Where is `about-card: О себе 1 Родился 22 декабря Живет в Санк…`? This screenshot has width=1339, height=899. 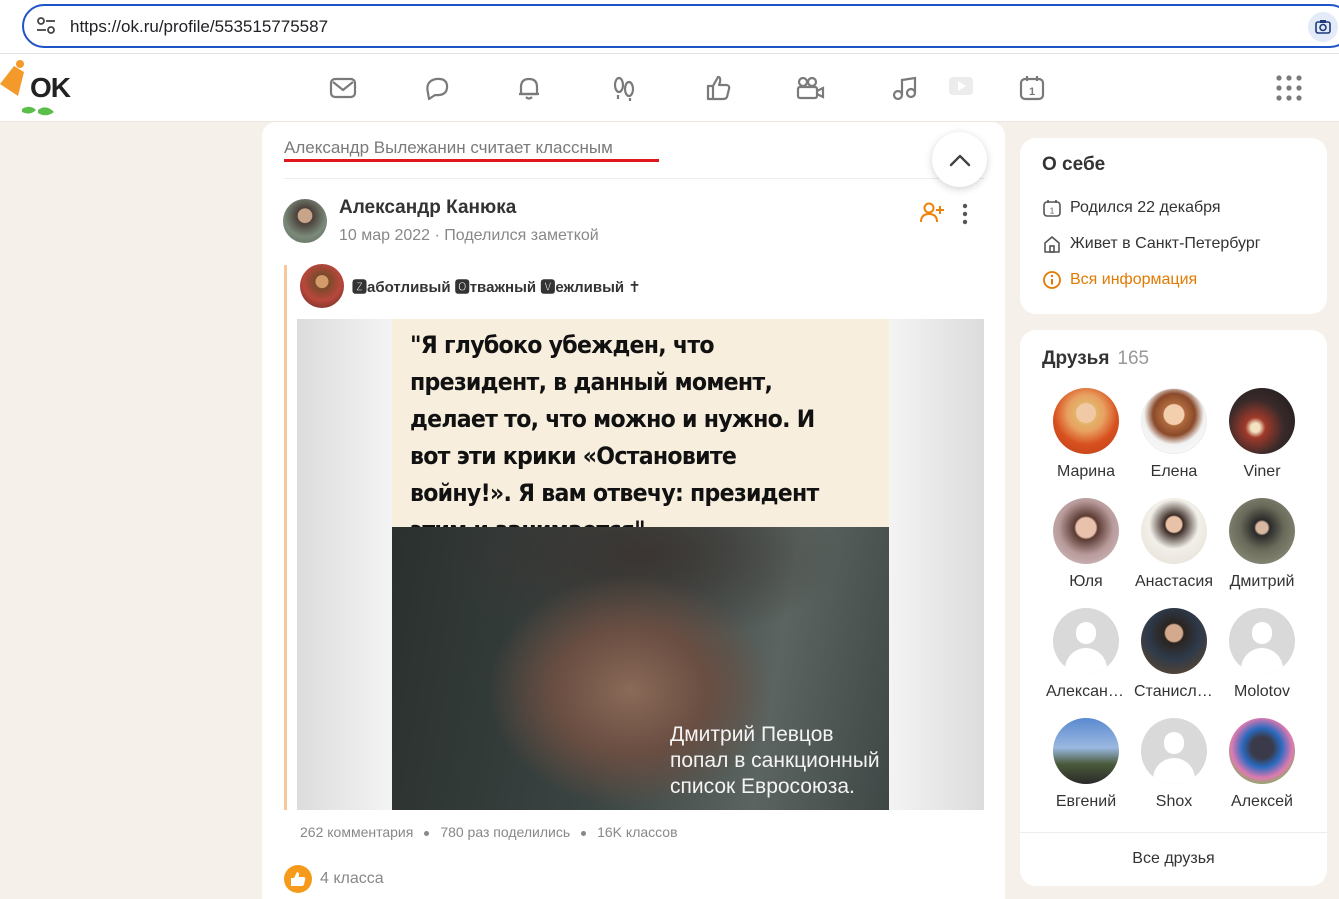 about-card: О себе 1 Родился 22 декабря Живет в Санк… is located at coordinates (1173, 226).